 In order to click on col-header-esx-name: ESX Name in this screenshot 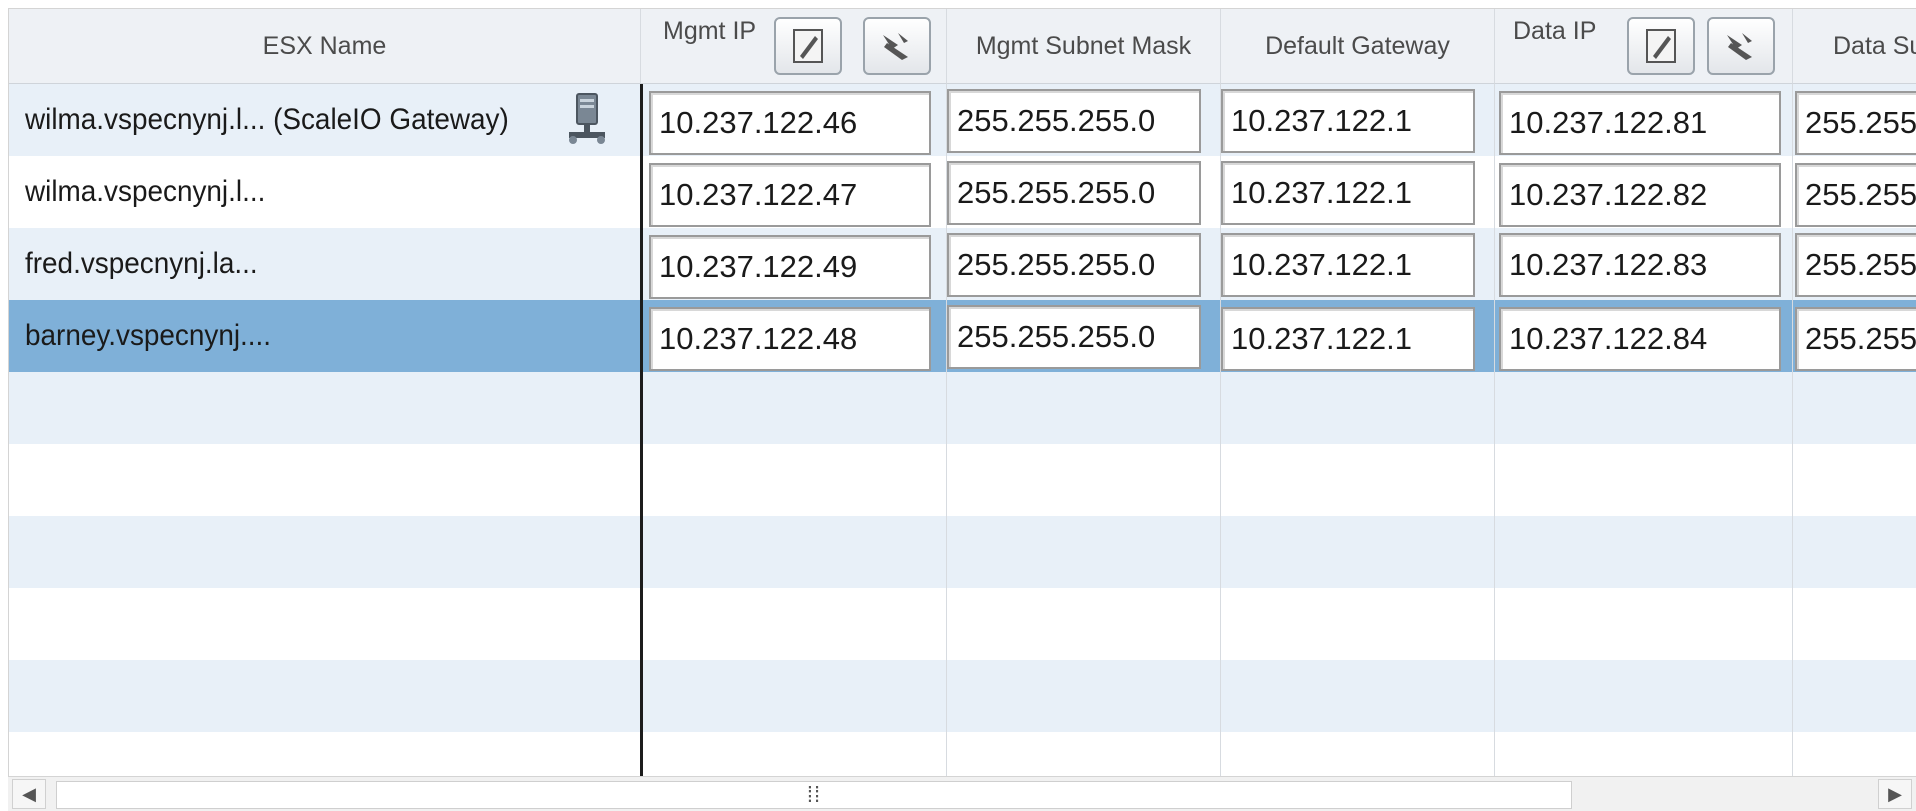, I will do `click(325, 46)`.